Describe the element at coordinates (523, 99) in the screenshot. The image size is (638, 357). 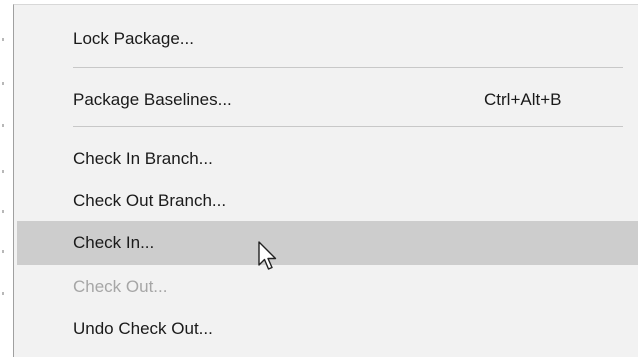
I see `menu-item-shortcut: Ctrl+Alt+B` at that location.